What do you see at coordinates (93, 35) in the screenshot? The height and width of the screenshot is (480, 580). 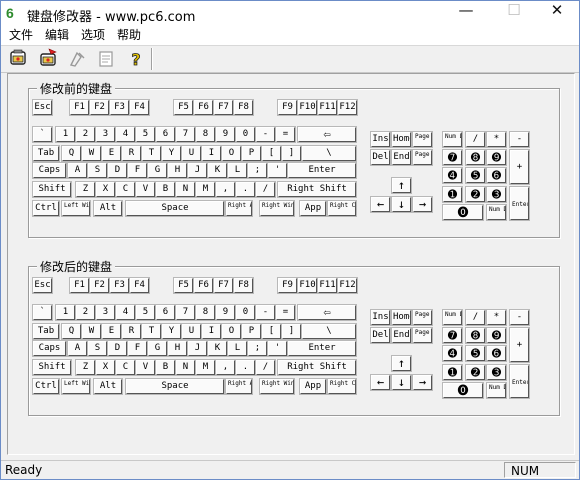 I see `menu-options: 选项` at bounding box center [93, 35].